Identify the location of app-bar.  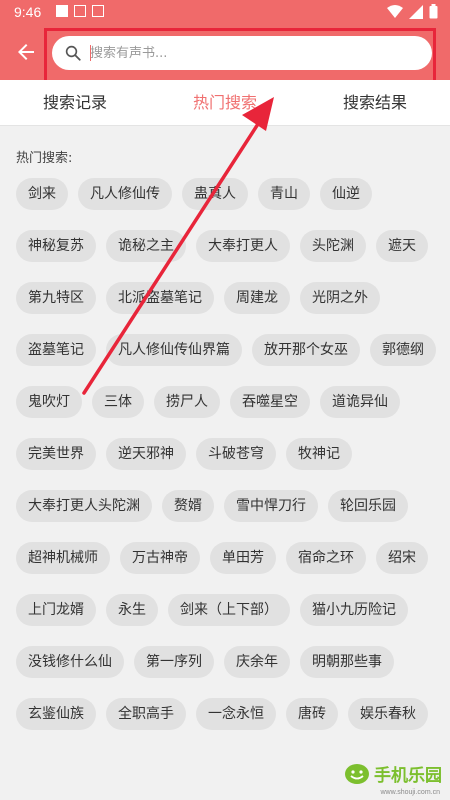
(225, 52).